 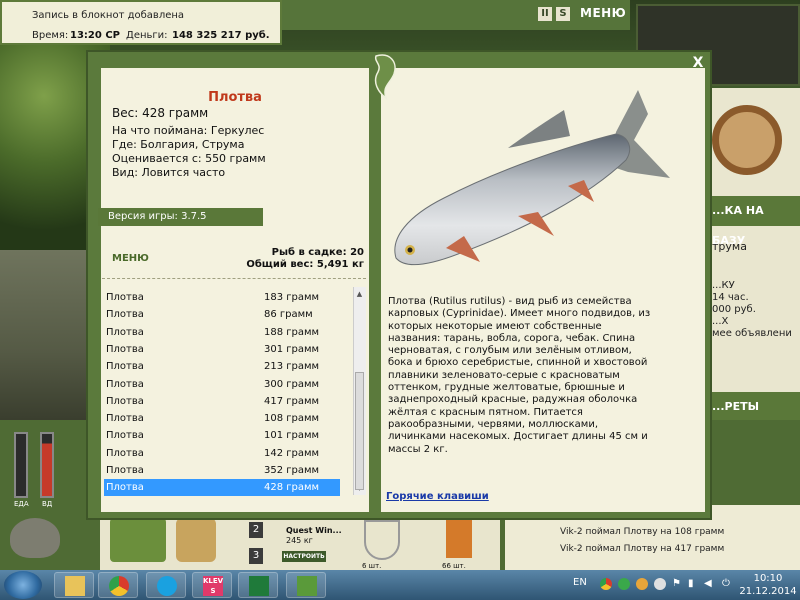 What do you see at coordinates (292, 401) in the screenshot?
I see `catch-fish-weight: 417 грамм` at bounding box center [292, 401].